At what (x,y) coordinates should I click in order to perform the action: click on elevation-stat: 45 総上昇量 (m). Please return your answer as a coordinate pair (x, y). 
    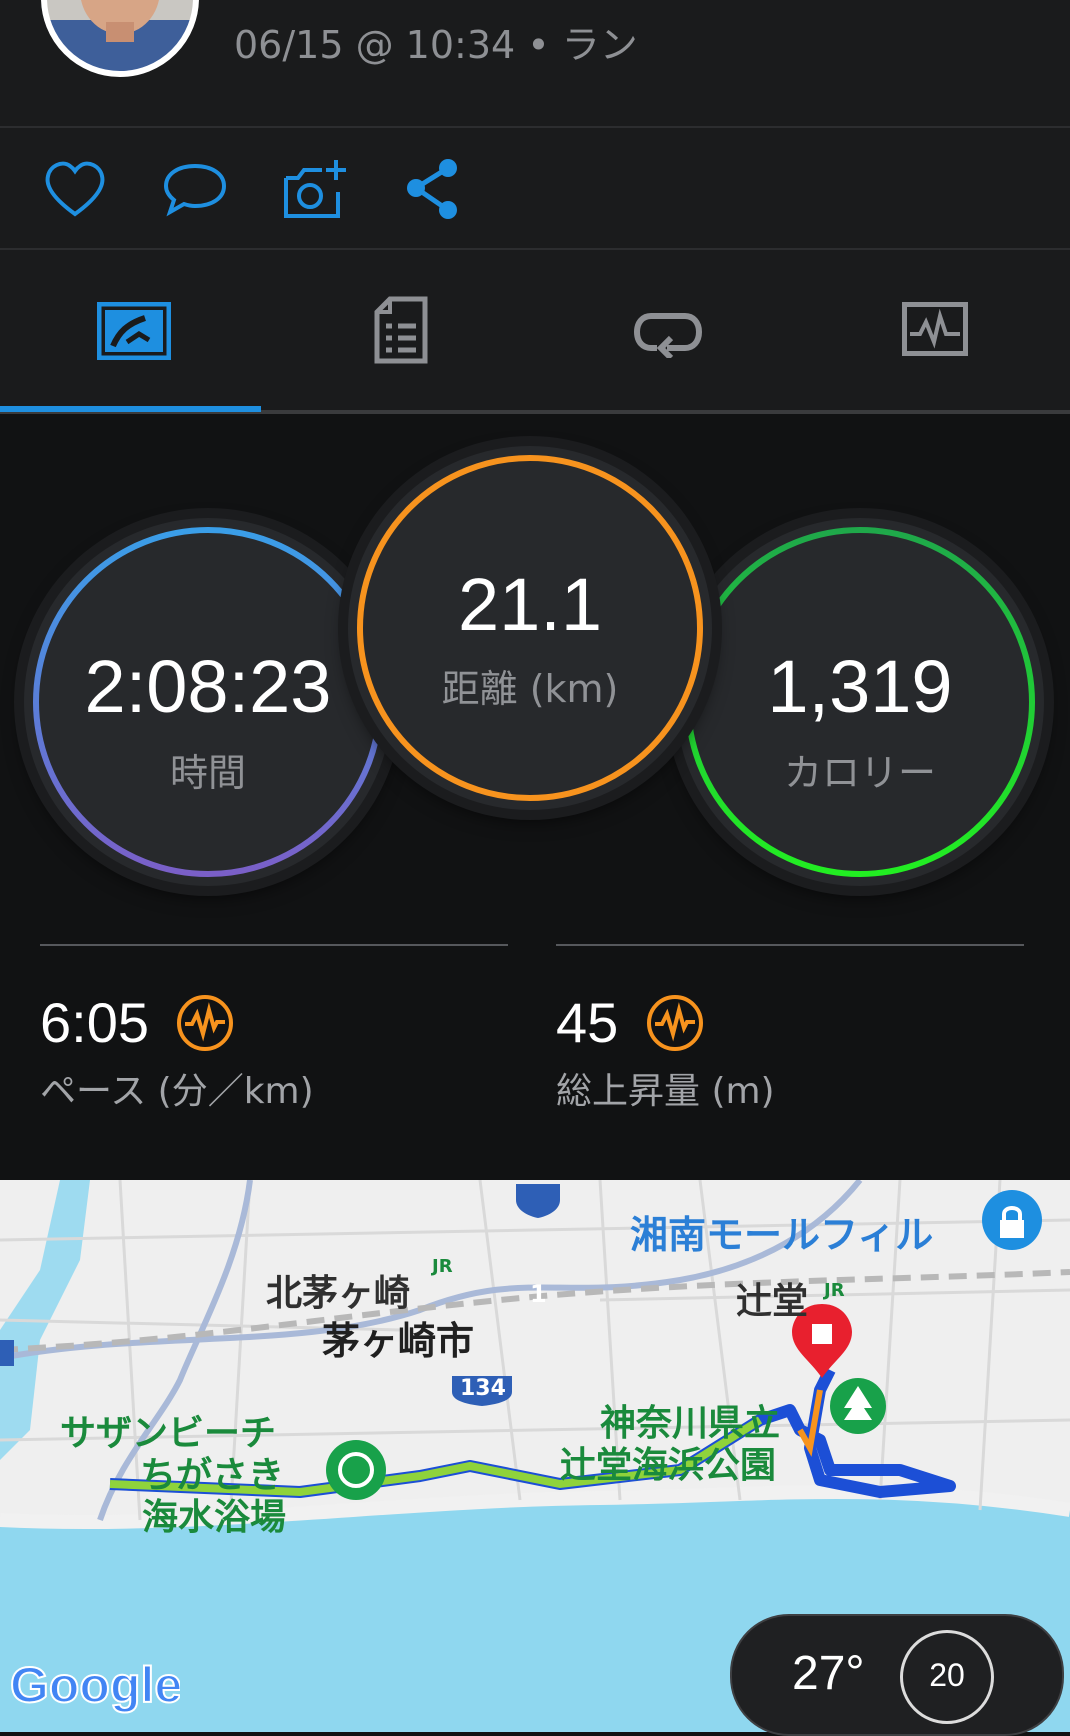
    Looking at the image, I should click on (790, 1028).